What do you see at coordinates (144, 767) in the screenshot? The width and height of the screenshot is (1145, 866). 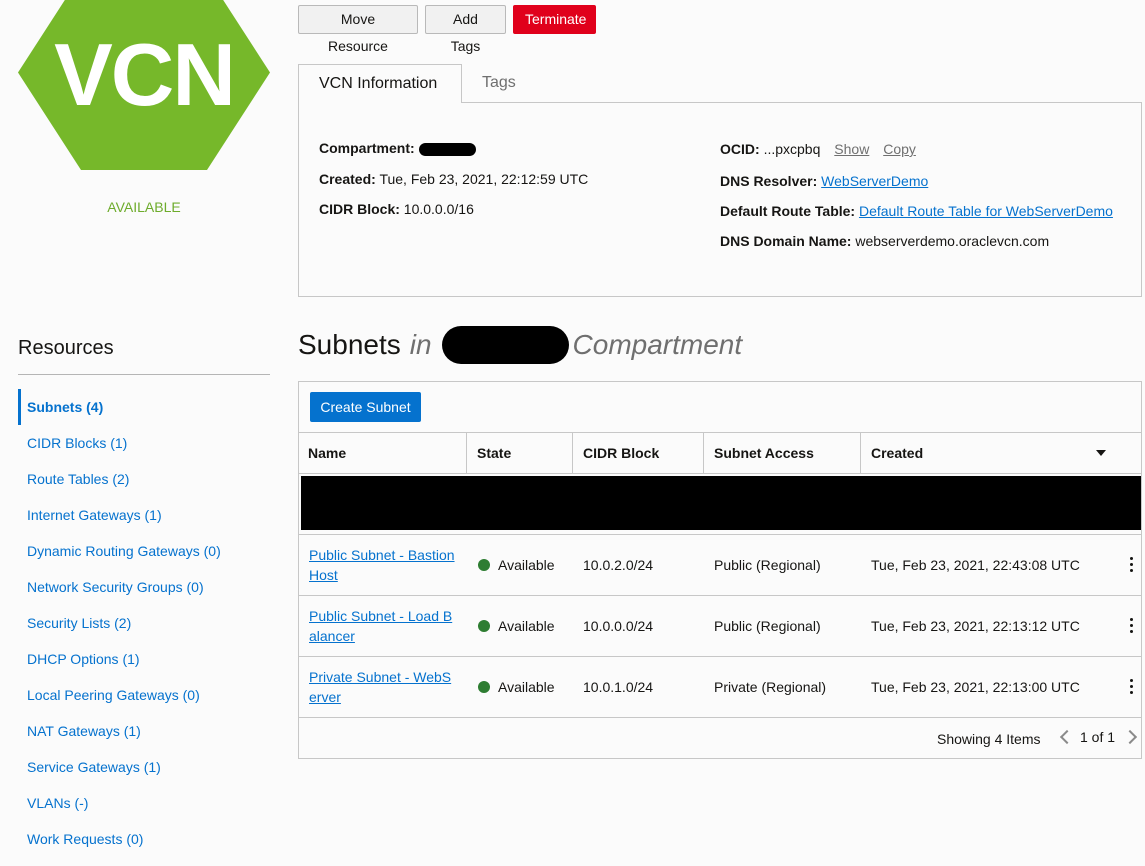 I see `resource-service-gateways: Service Gateways (1)` at bounding box center [144, 767].